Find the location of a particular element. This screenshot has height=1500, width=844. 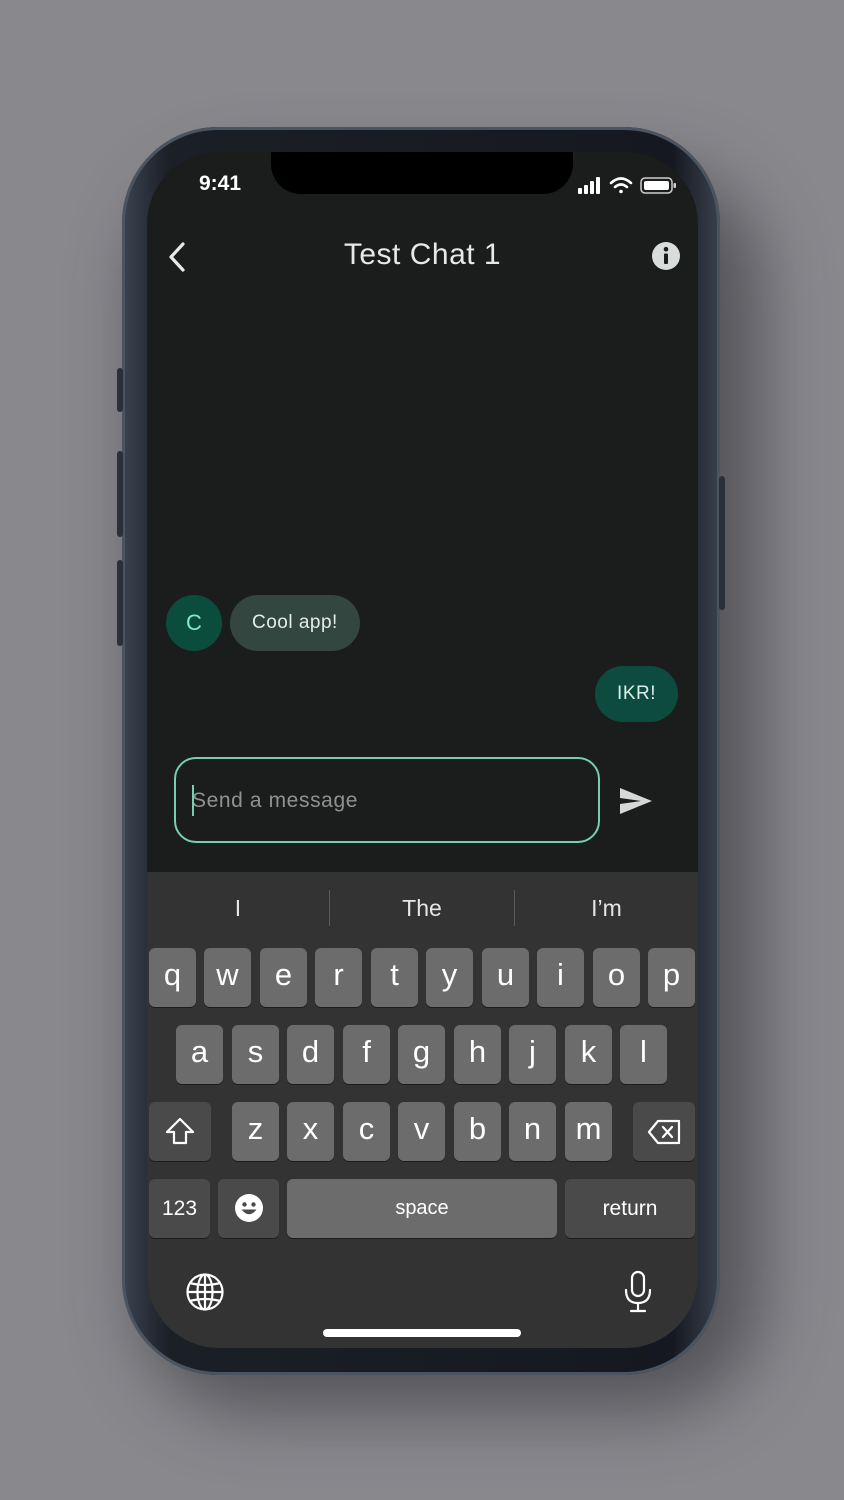

emoji-icon is located at coordinates (248, 1208).